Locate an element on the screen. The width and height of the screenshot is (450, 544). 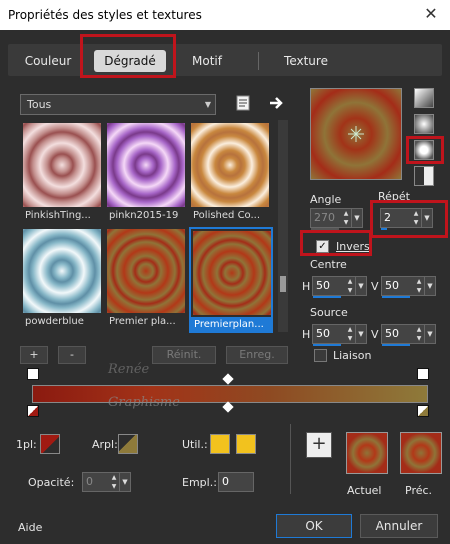
angle-spinner: 270 ▲ ▼ ▼ is located at coordinates (336, 219).